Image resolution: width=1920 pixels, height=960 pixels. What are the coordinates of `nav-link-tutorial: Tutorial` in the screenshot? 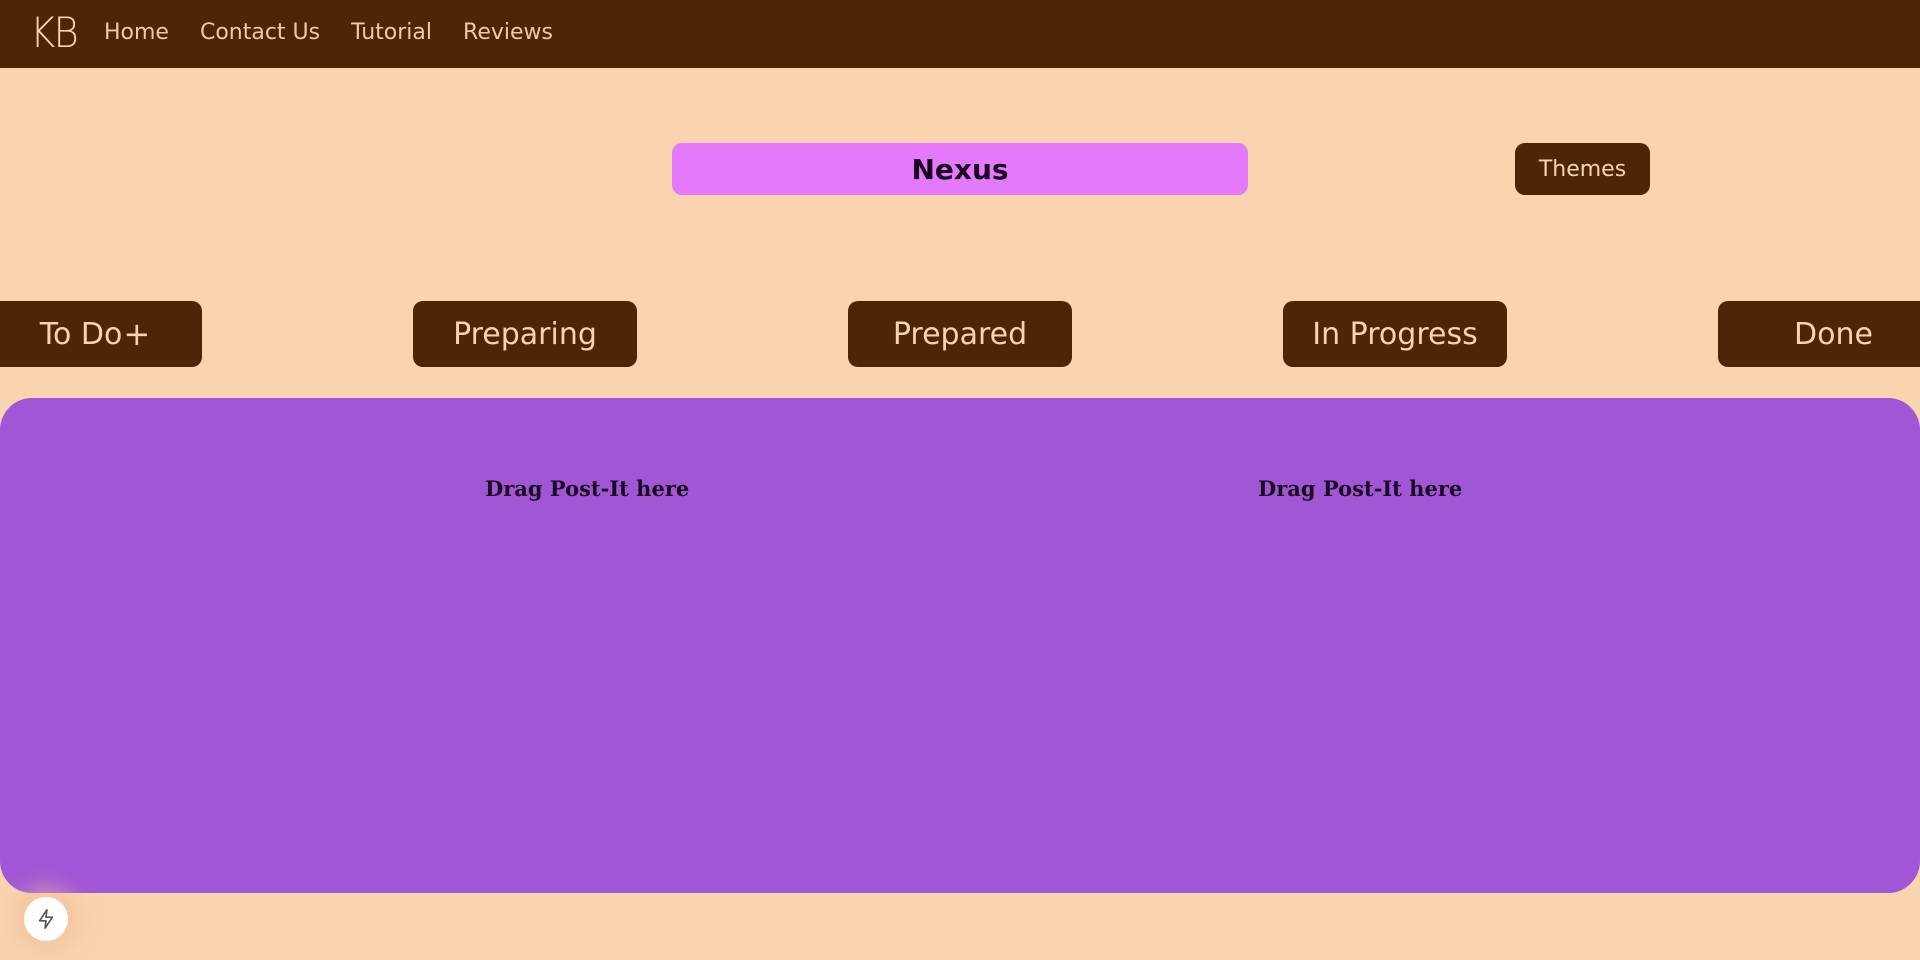 It's located at (391, 33).